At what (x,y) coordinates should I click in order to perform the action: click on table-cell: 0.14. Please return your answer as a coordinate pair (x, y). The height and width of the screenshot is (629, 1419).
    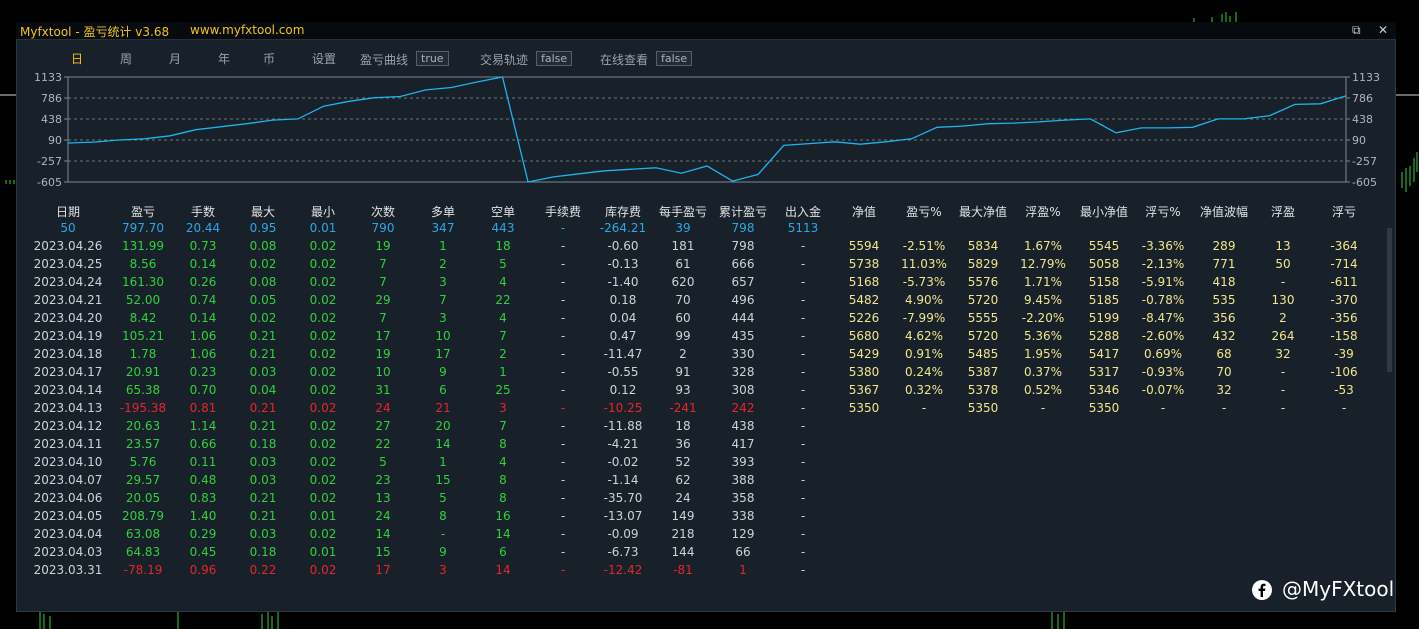
    Looking at the image, I should click on (203, 264).